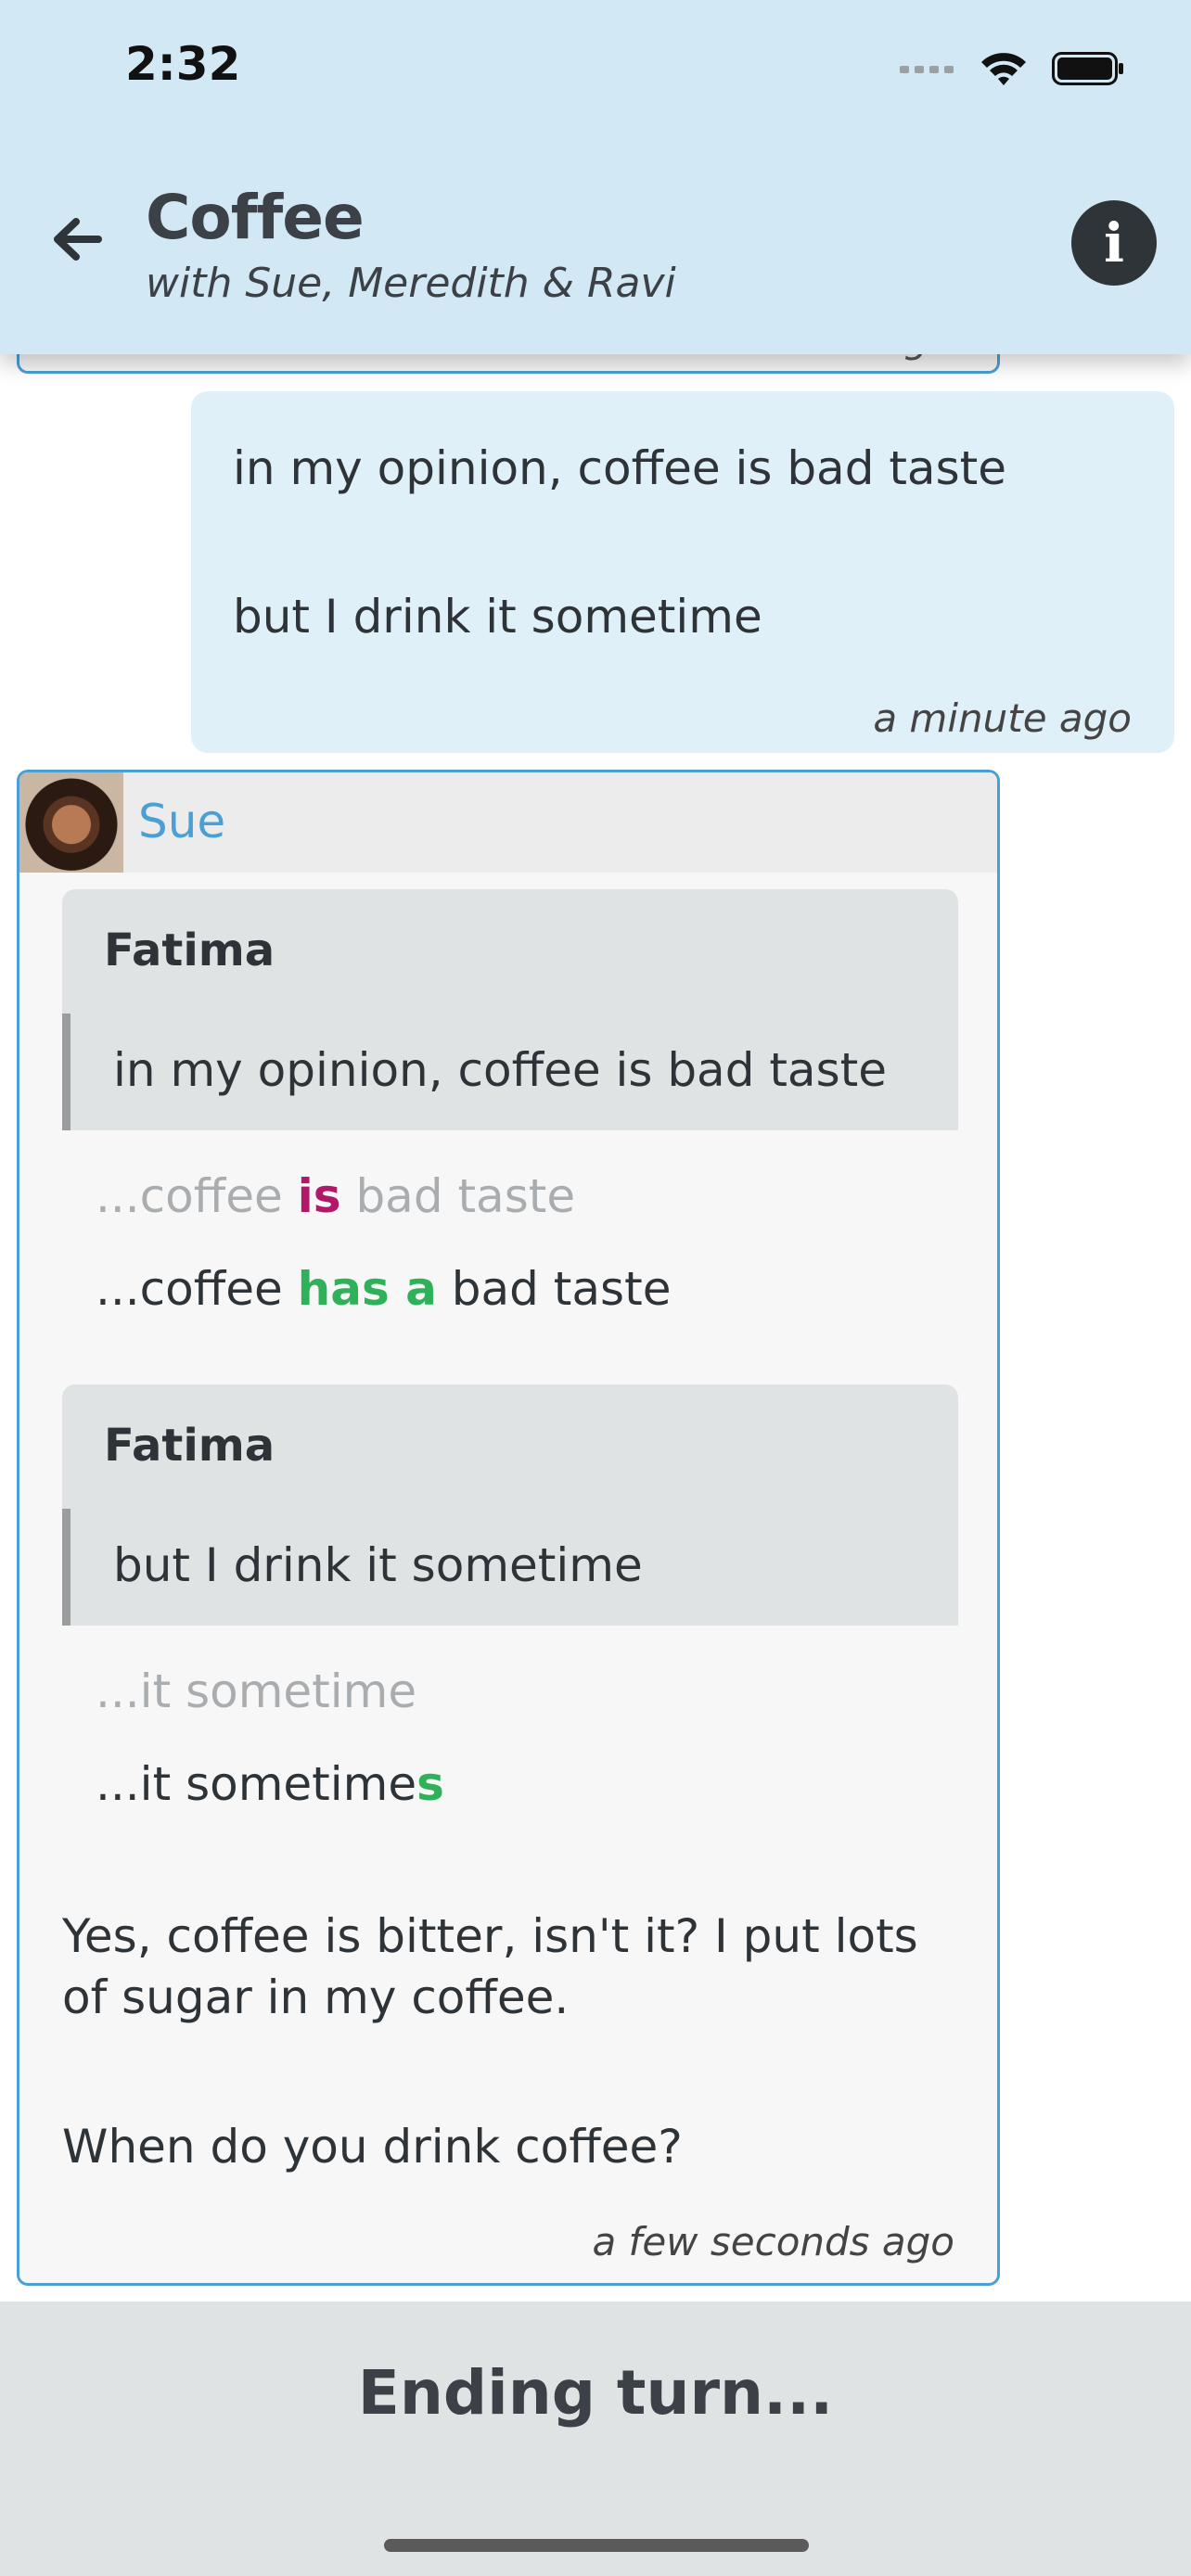 Image resolution: width=1191 pixels, height=2576 pixels. Describe the element at coordinates (927, 69) in the screenshot. I see `signal-icon` at that location.